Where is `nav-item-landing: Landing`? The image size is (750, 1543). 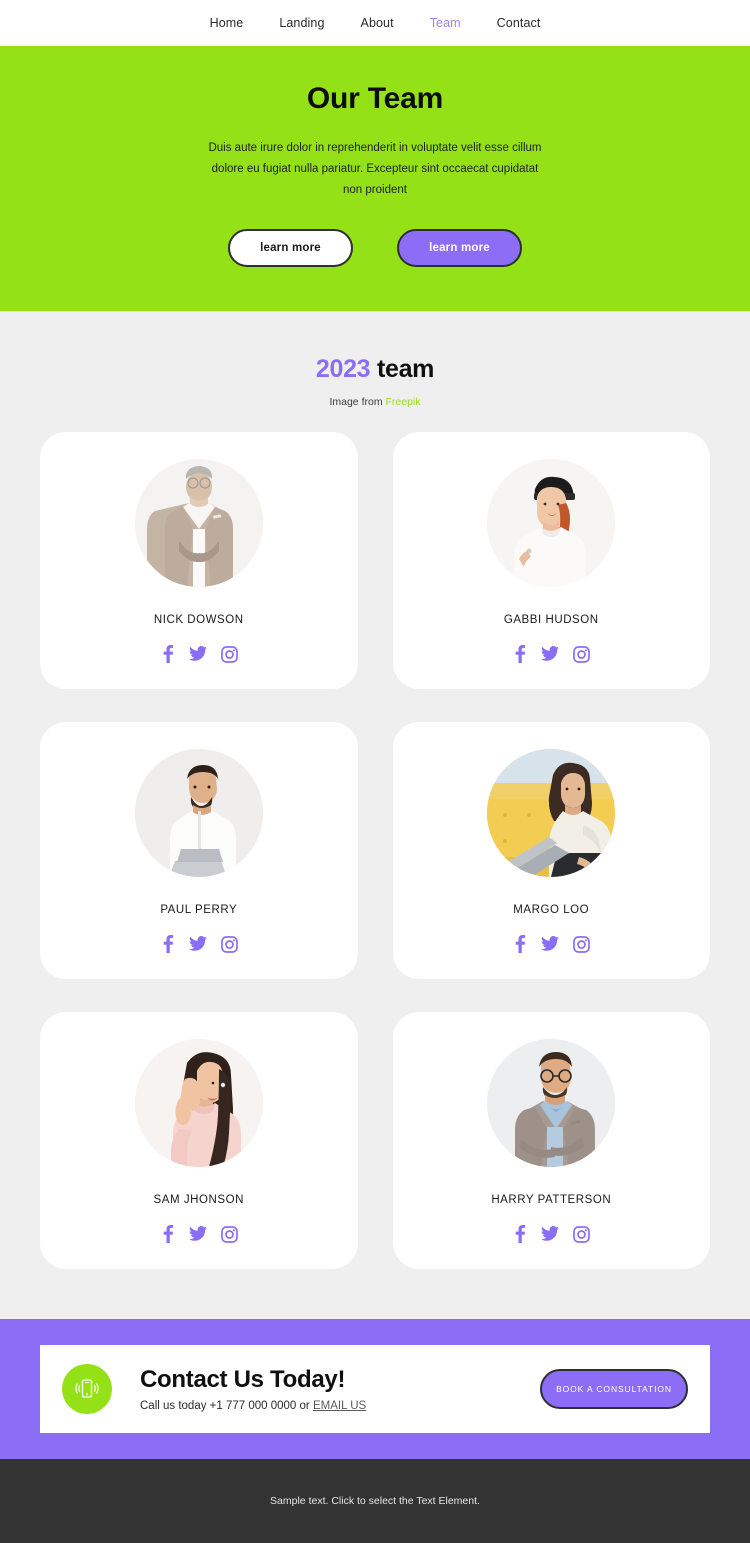 nav-item-landing: Landing is located at coordinates (301, 23).